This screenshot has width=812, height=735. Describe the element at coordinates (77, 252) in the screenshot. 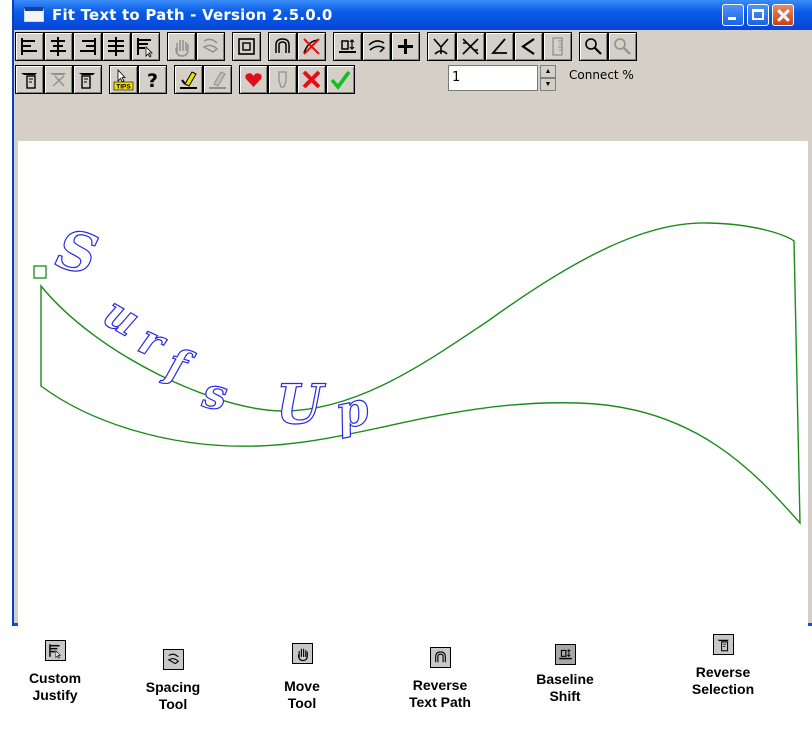

I see `char-s: S` at that location.